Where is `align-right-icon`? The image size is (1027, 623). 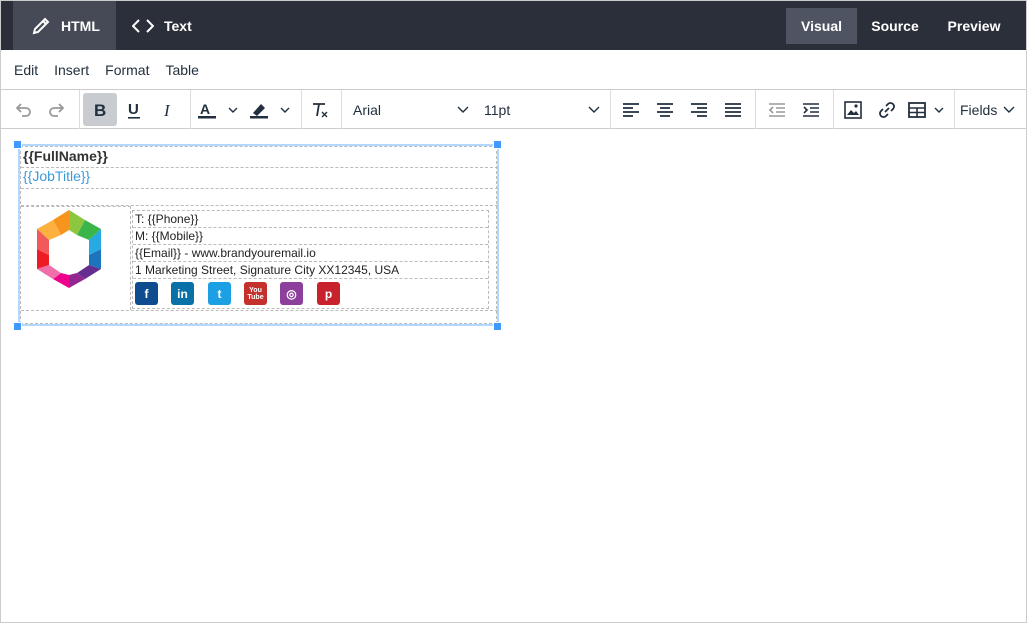 align-right-icon is located at coordinates (699, 109).